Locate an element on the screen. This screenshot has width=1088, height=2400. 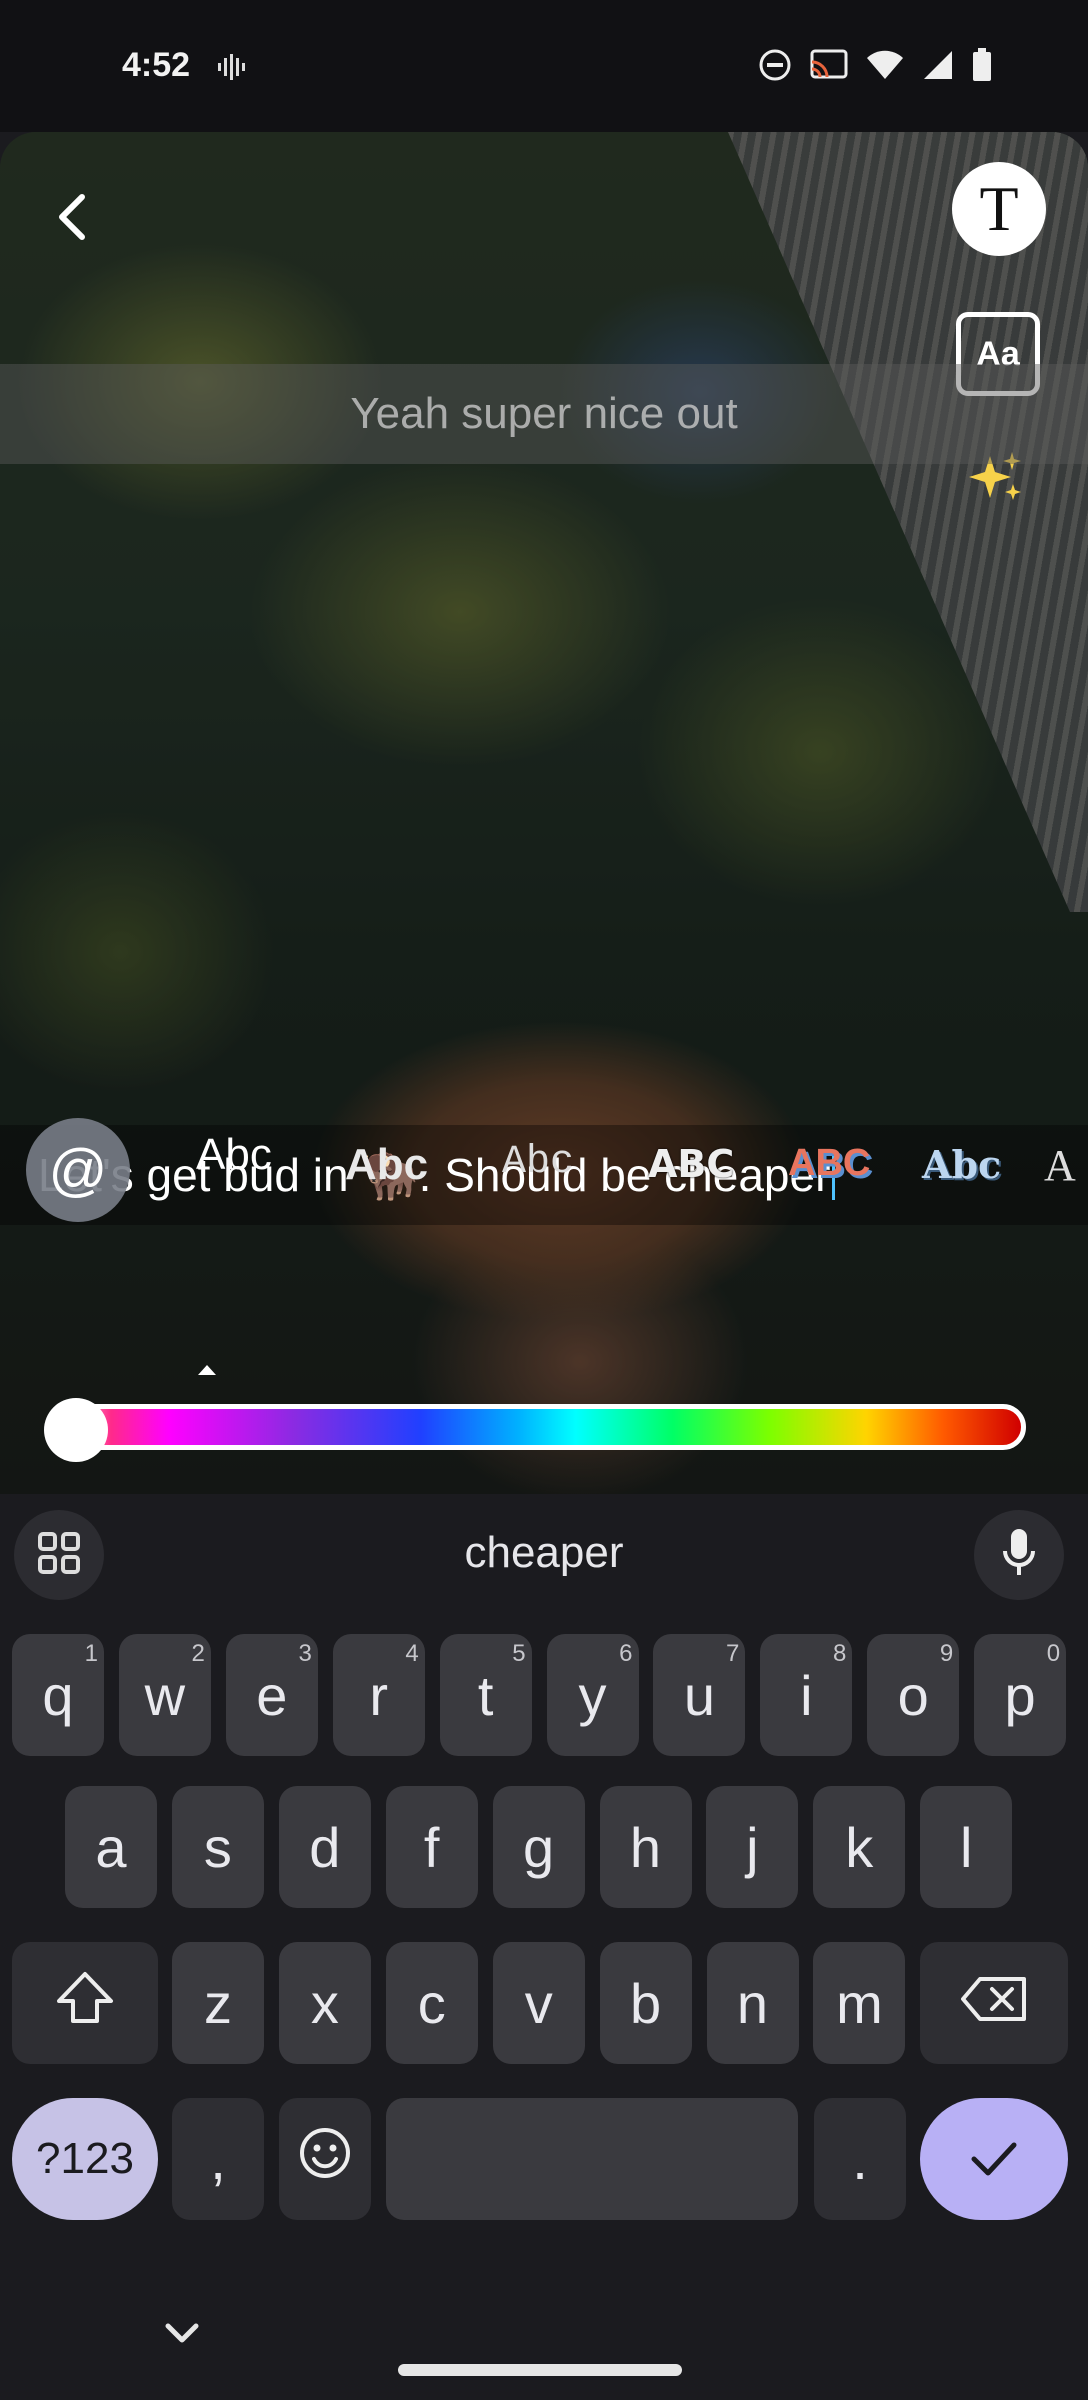
voice-input-button is located at coordinates (1019, 1555).